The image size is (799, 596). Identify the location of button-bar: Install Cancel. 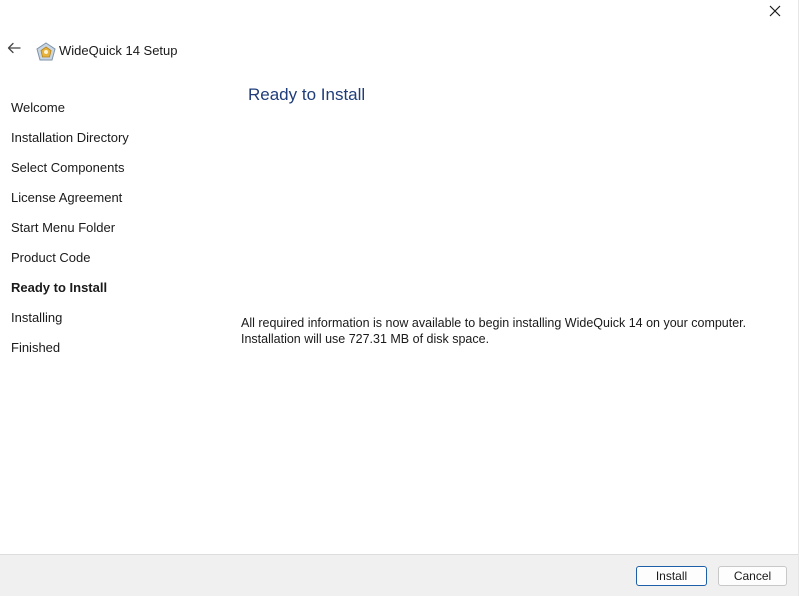
(399, 575).